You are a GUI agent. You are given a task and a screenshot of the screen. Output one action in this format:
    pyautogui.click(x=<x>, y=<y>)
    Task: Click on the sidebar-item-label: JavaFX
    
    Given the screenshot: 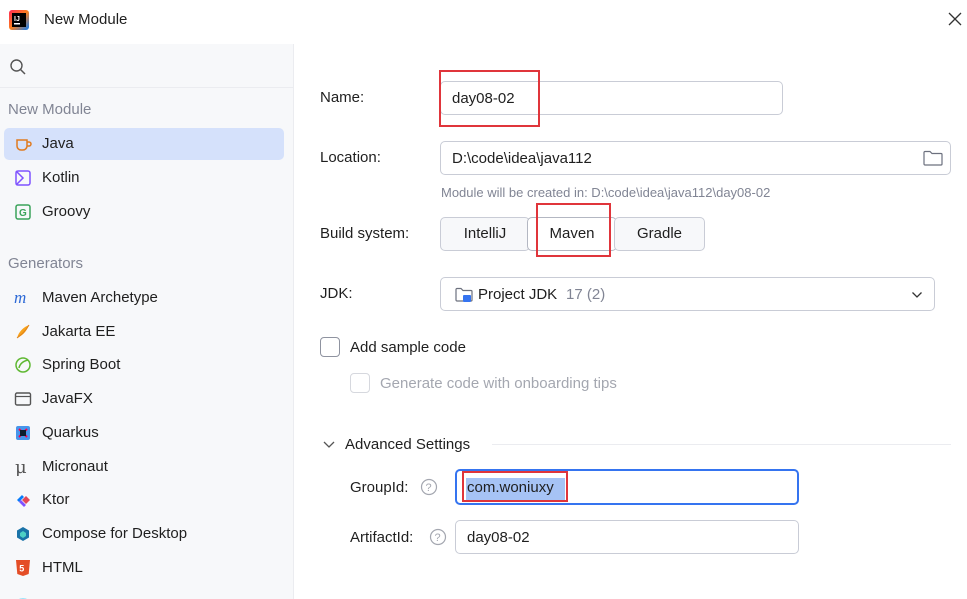 What is the action you would take?
    pyautogui.click(x=67, y=398)
    